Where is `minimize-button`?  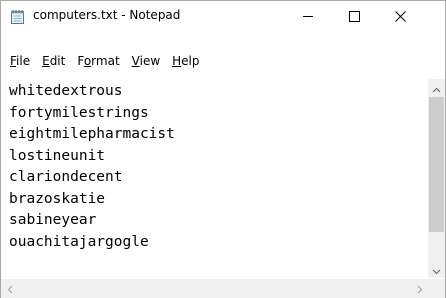 minimize-button is located at coordinates (308, 16).